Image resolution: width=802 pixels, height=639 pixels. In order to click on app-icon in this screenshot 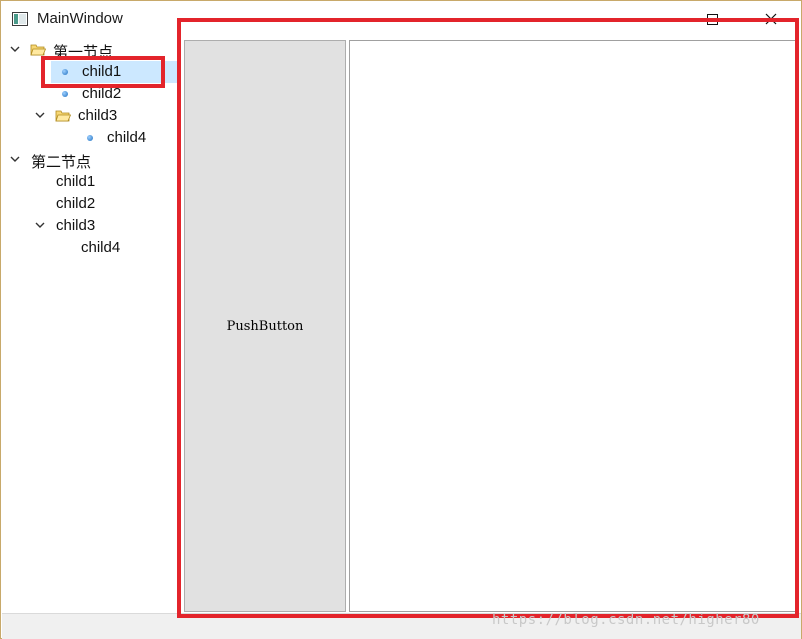, I will do `click(20, 19)`.